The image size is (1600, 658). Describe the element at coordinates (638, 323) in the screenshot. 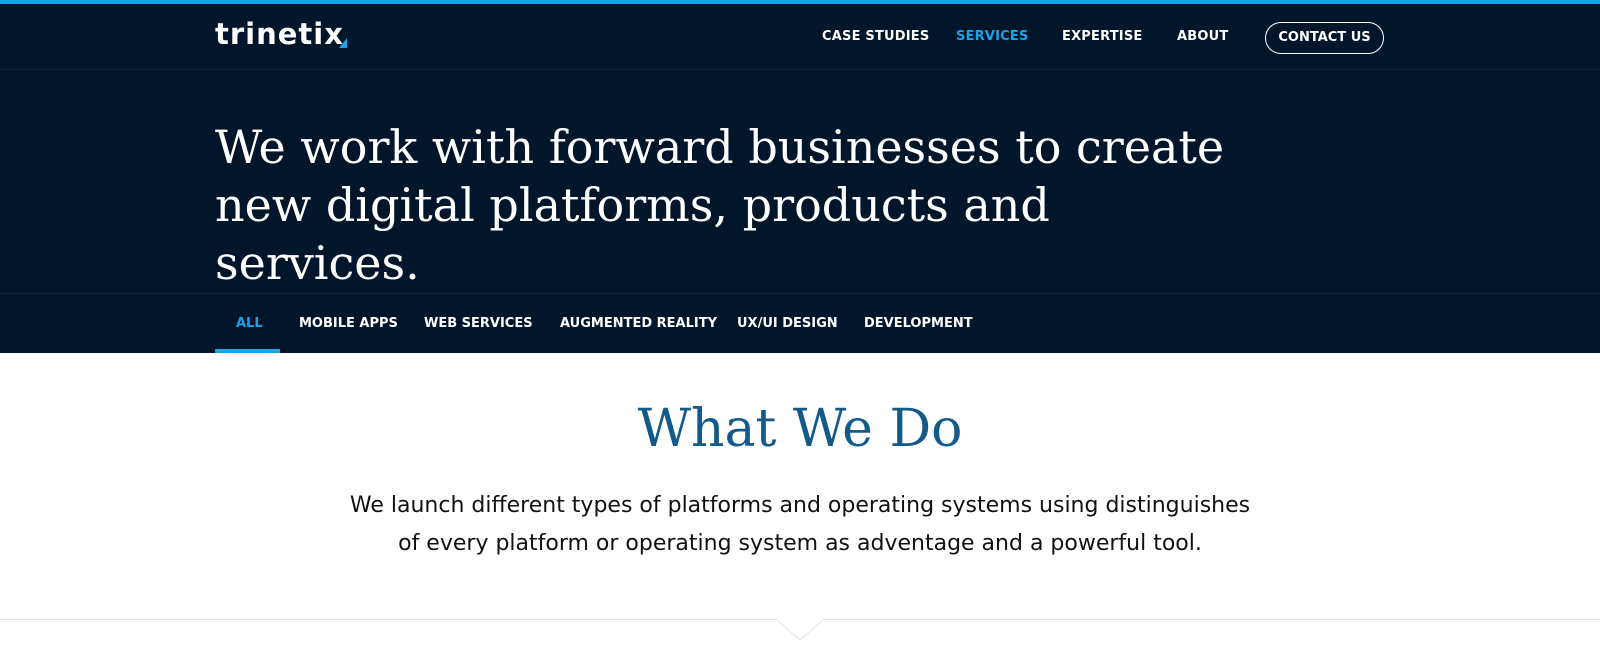

I see `filter-augmented-reality: AUGMENTED REALITY` at that location.